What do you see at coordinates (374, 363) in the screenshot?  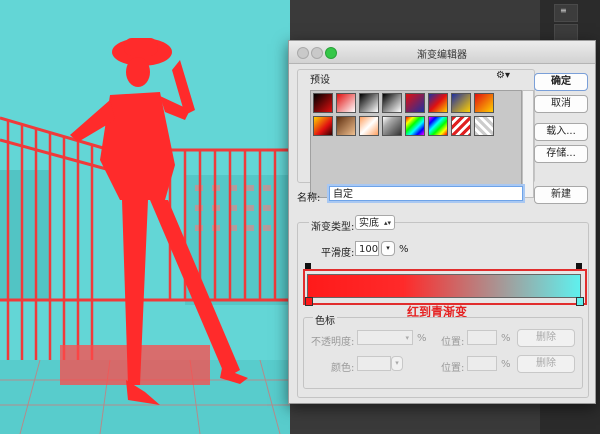 I see `color-swatch-field` at bounding box center [374, 363].